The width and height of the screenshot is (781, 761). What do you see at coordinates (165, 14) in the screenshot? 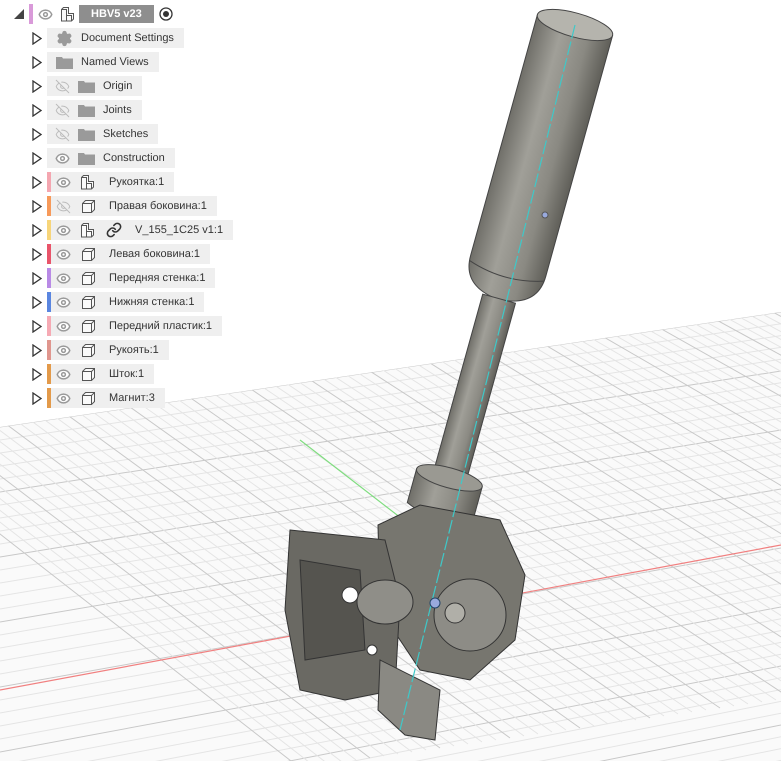
I see `active-radio-icon` at bounding box center [165, 14].